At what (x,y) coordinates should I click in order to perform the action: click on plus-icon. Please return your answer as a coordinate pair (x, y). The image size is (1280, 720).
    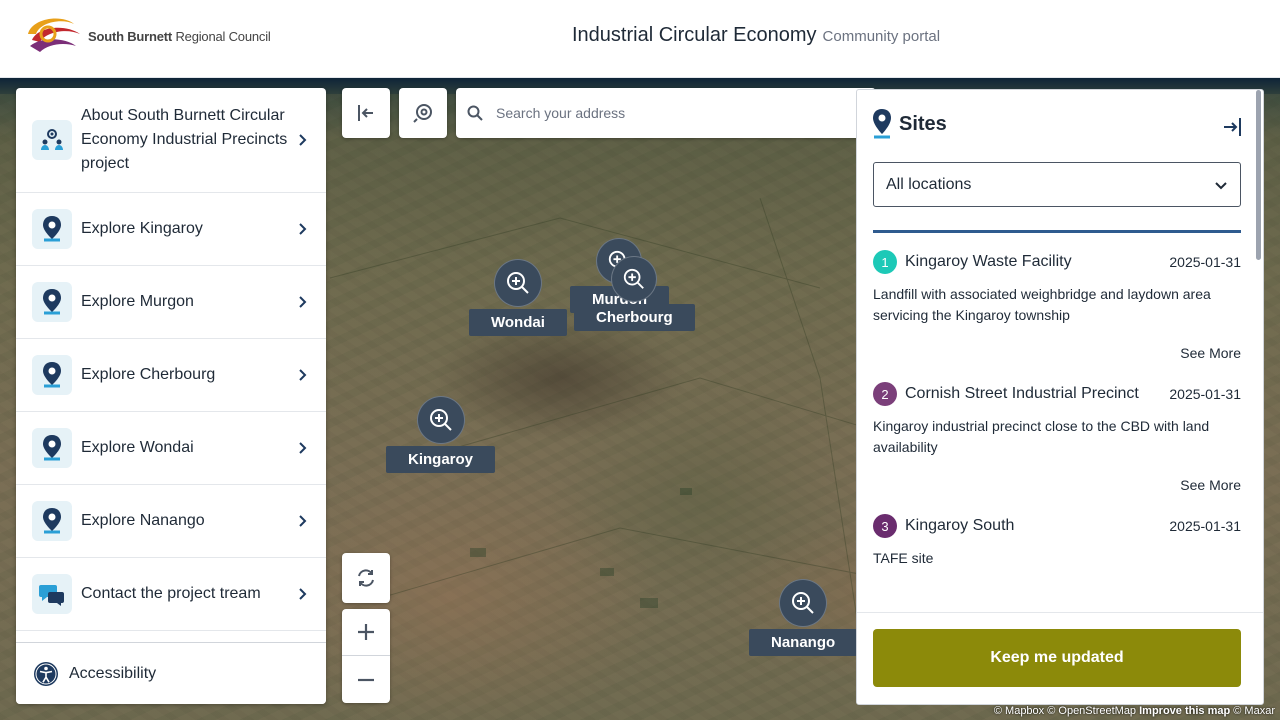
    Looking at the image, I should click on (366, 632).